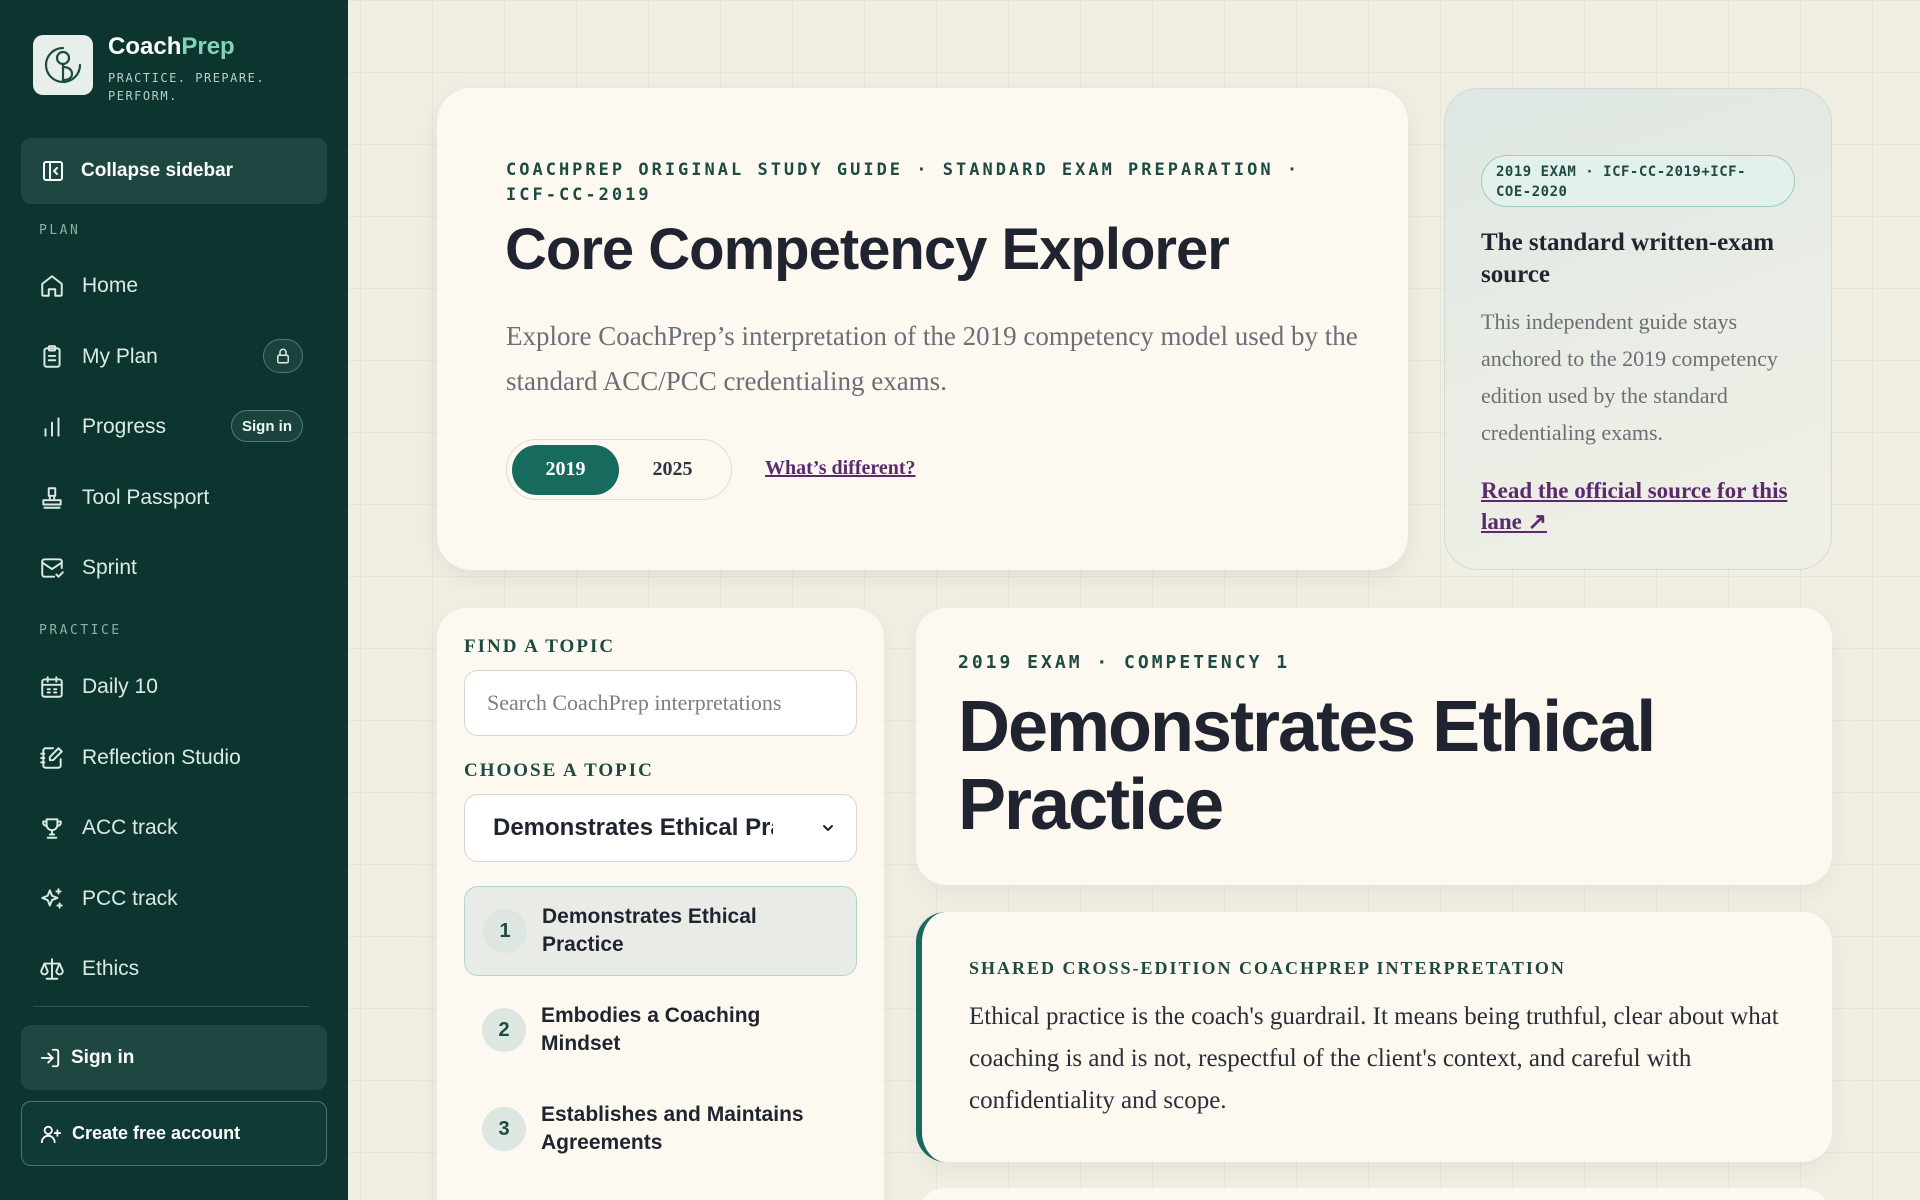 This screenshot has width=1920, height=1200. I want to click on sidebar-item-label: Daily 10, so click(120, 686).